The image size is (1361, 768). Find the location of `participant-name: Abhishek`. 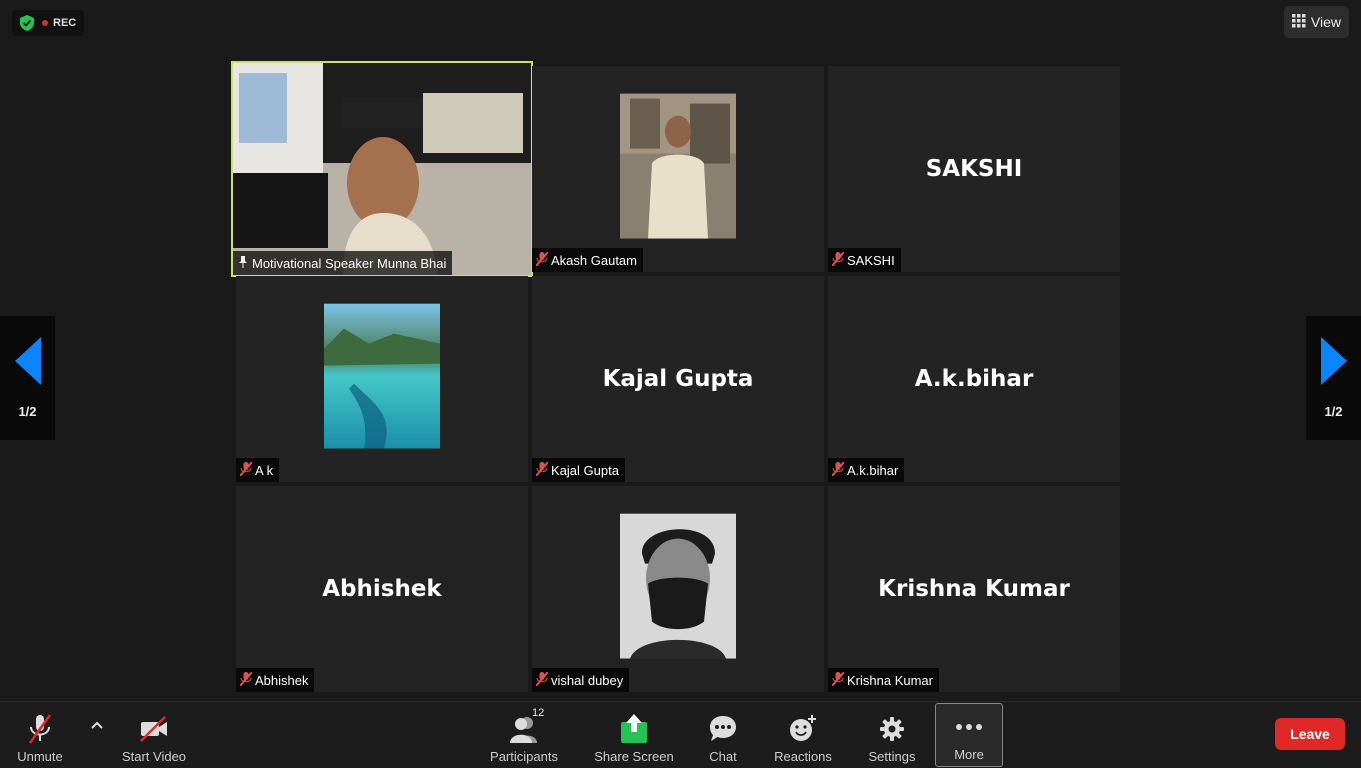

participant-name: Abhishek is located at coordinates (282, 680).